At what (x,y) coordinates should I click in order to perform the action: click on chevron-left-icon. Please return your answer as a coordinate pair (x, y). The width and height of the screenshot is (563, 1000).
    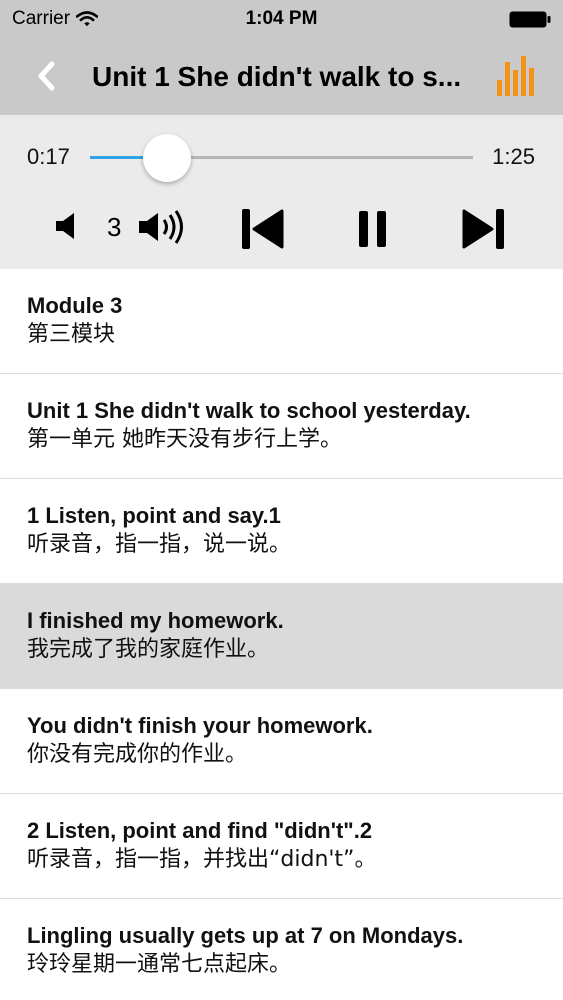
    Looking at the image, I should click on (48, 76).